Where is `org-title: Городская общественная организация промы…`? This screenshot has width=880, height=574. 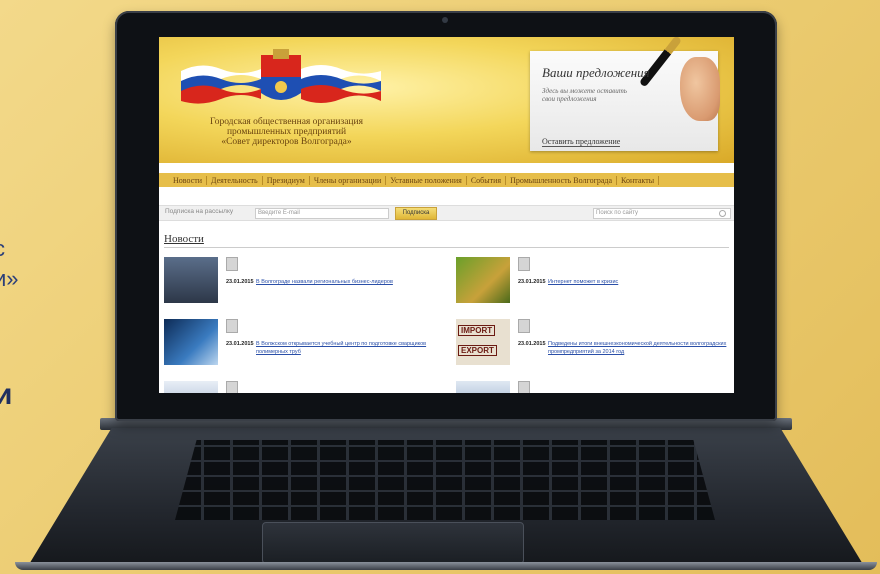
org-title: Городская общественная организация промы… is located at coordinates (286, 132).